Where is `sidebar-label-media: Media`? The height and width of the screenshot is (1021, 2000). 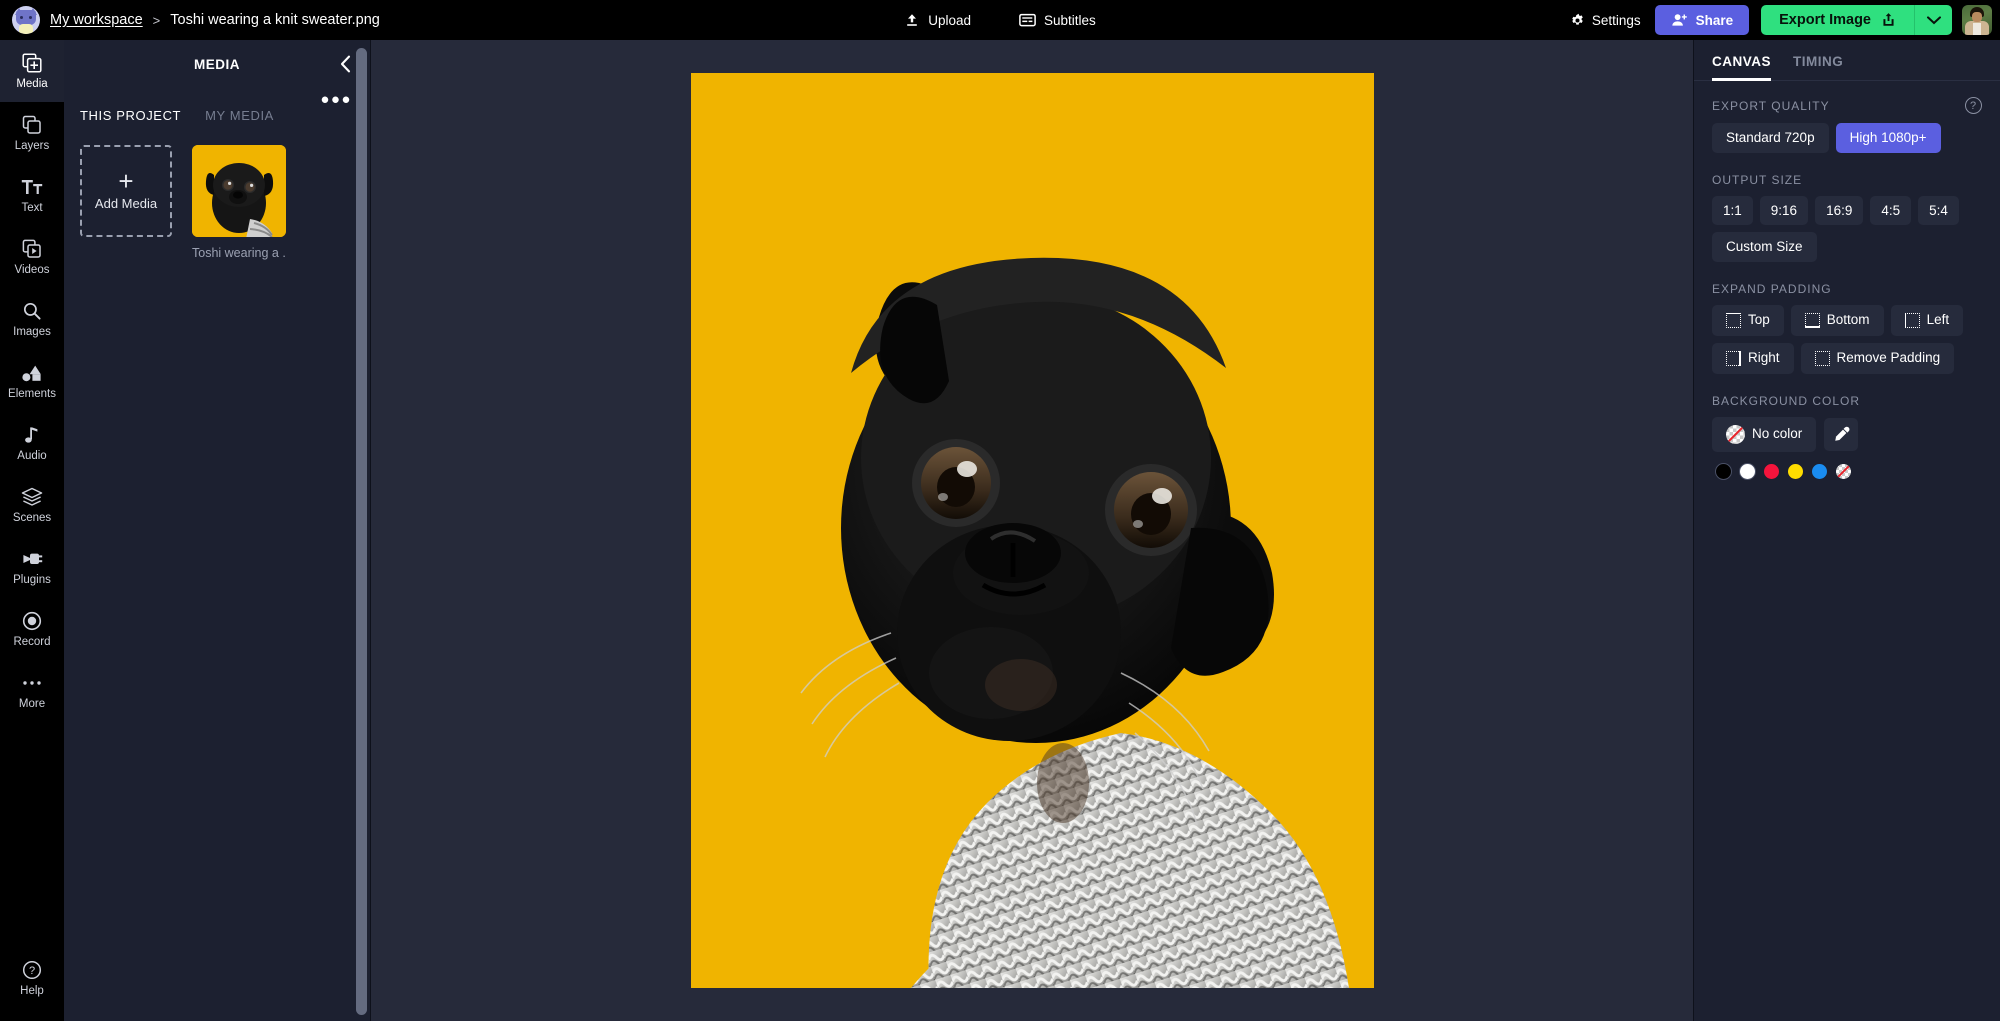 sidebar-label-media: Media is located at coordinates (32, 84).